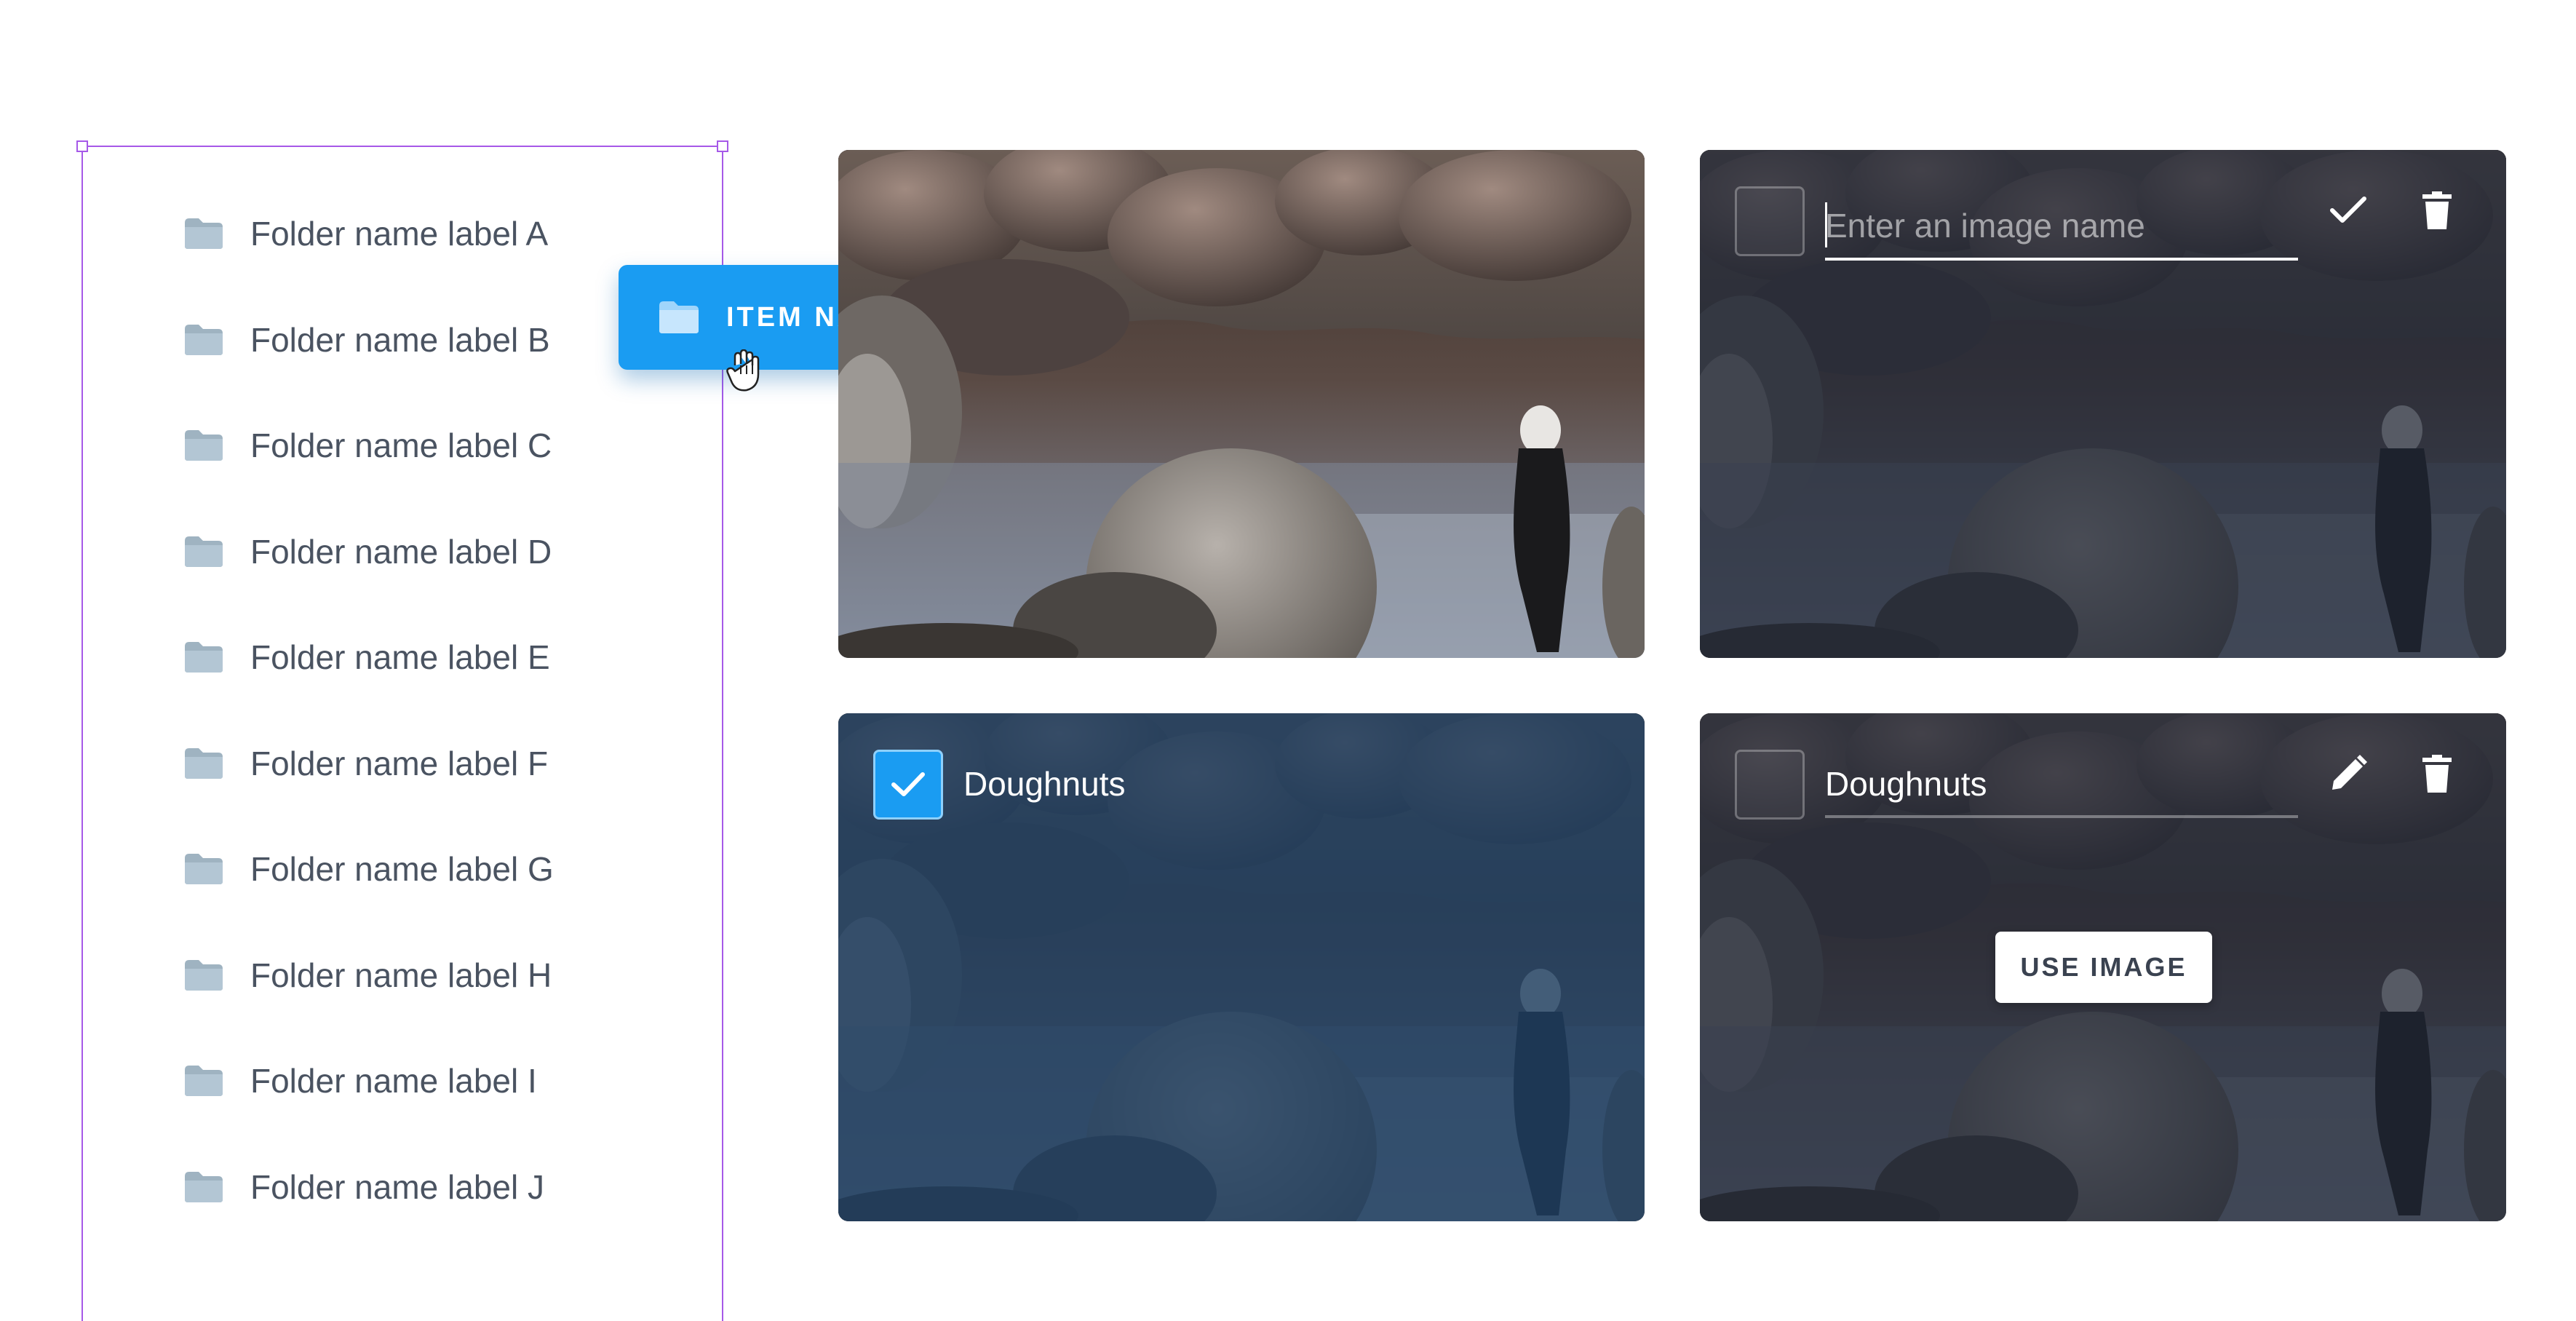 The width and height of the screenshot is (2576, 1321). What do you see at coordinates (402, 869) in the screenshot?
I see `folder-label: Folder name label G` at bounding box center [402, 869].